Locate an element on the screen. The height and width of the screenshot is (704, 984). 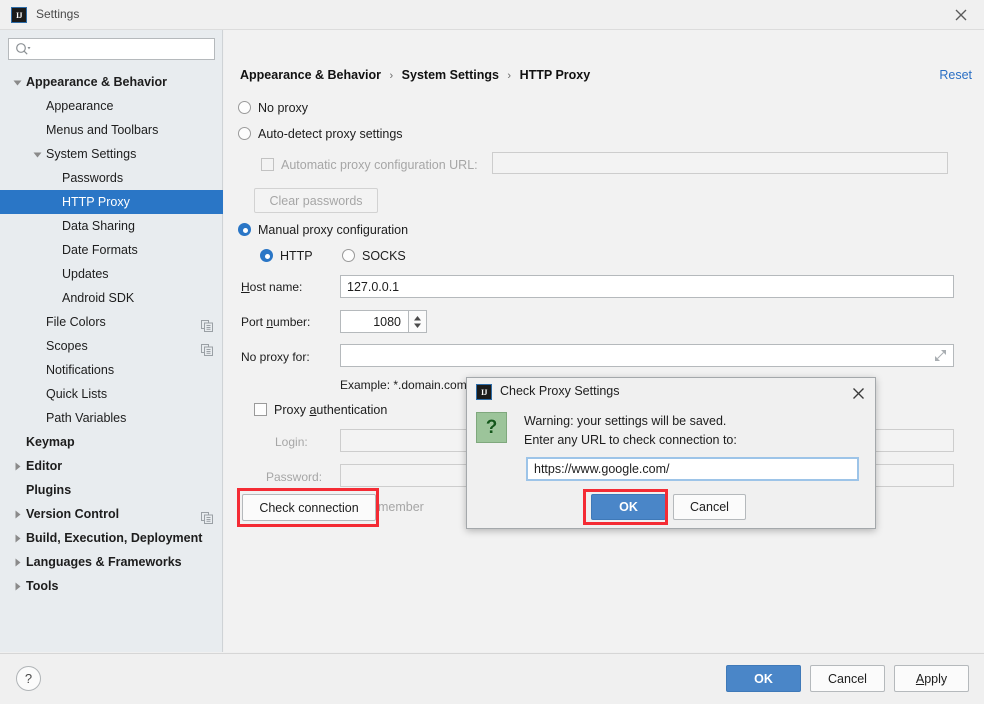
sidebar-item-editor: Editor is located at coordinates (111, 466).